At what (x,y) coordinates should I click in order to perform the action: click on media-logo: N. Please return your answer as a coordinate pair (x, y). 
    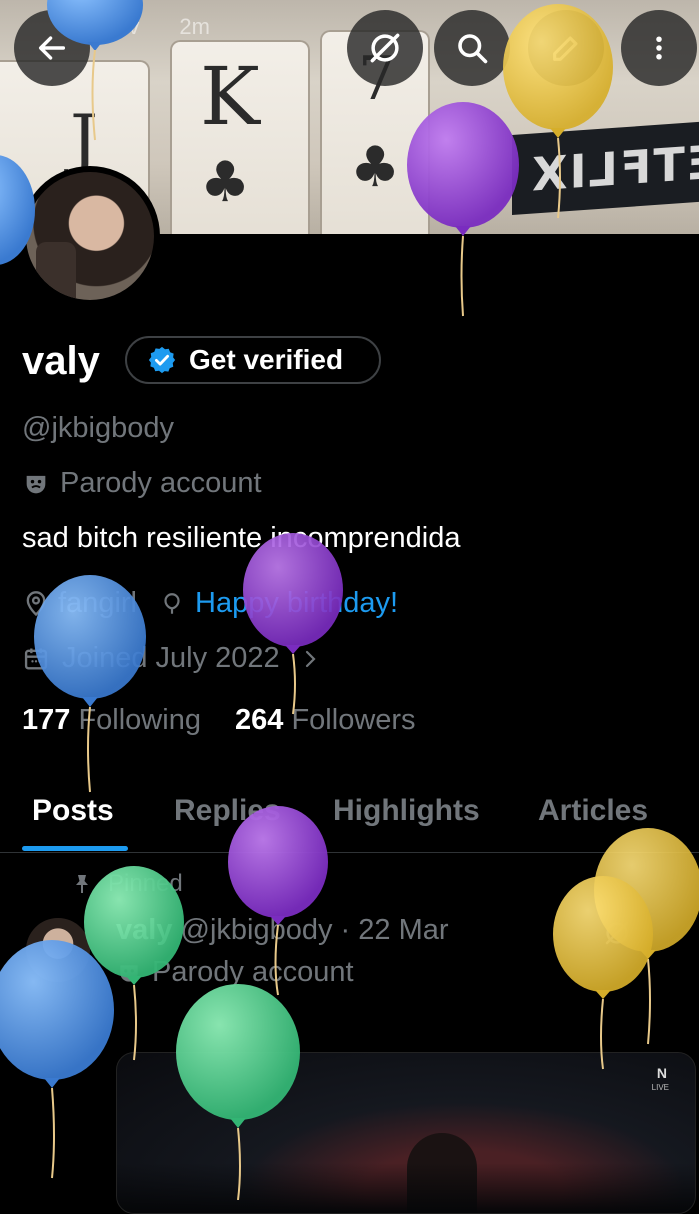
    Looking at the image, I should click on (661, 1073).